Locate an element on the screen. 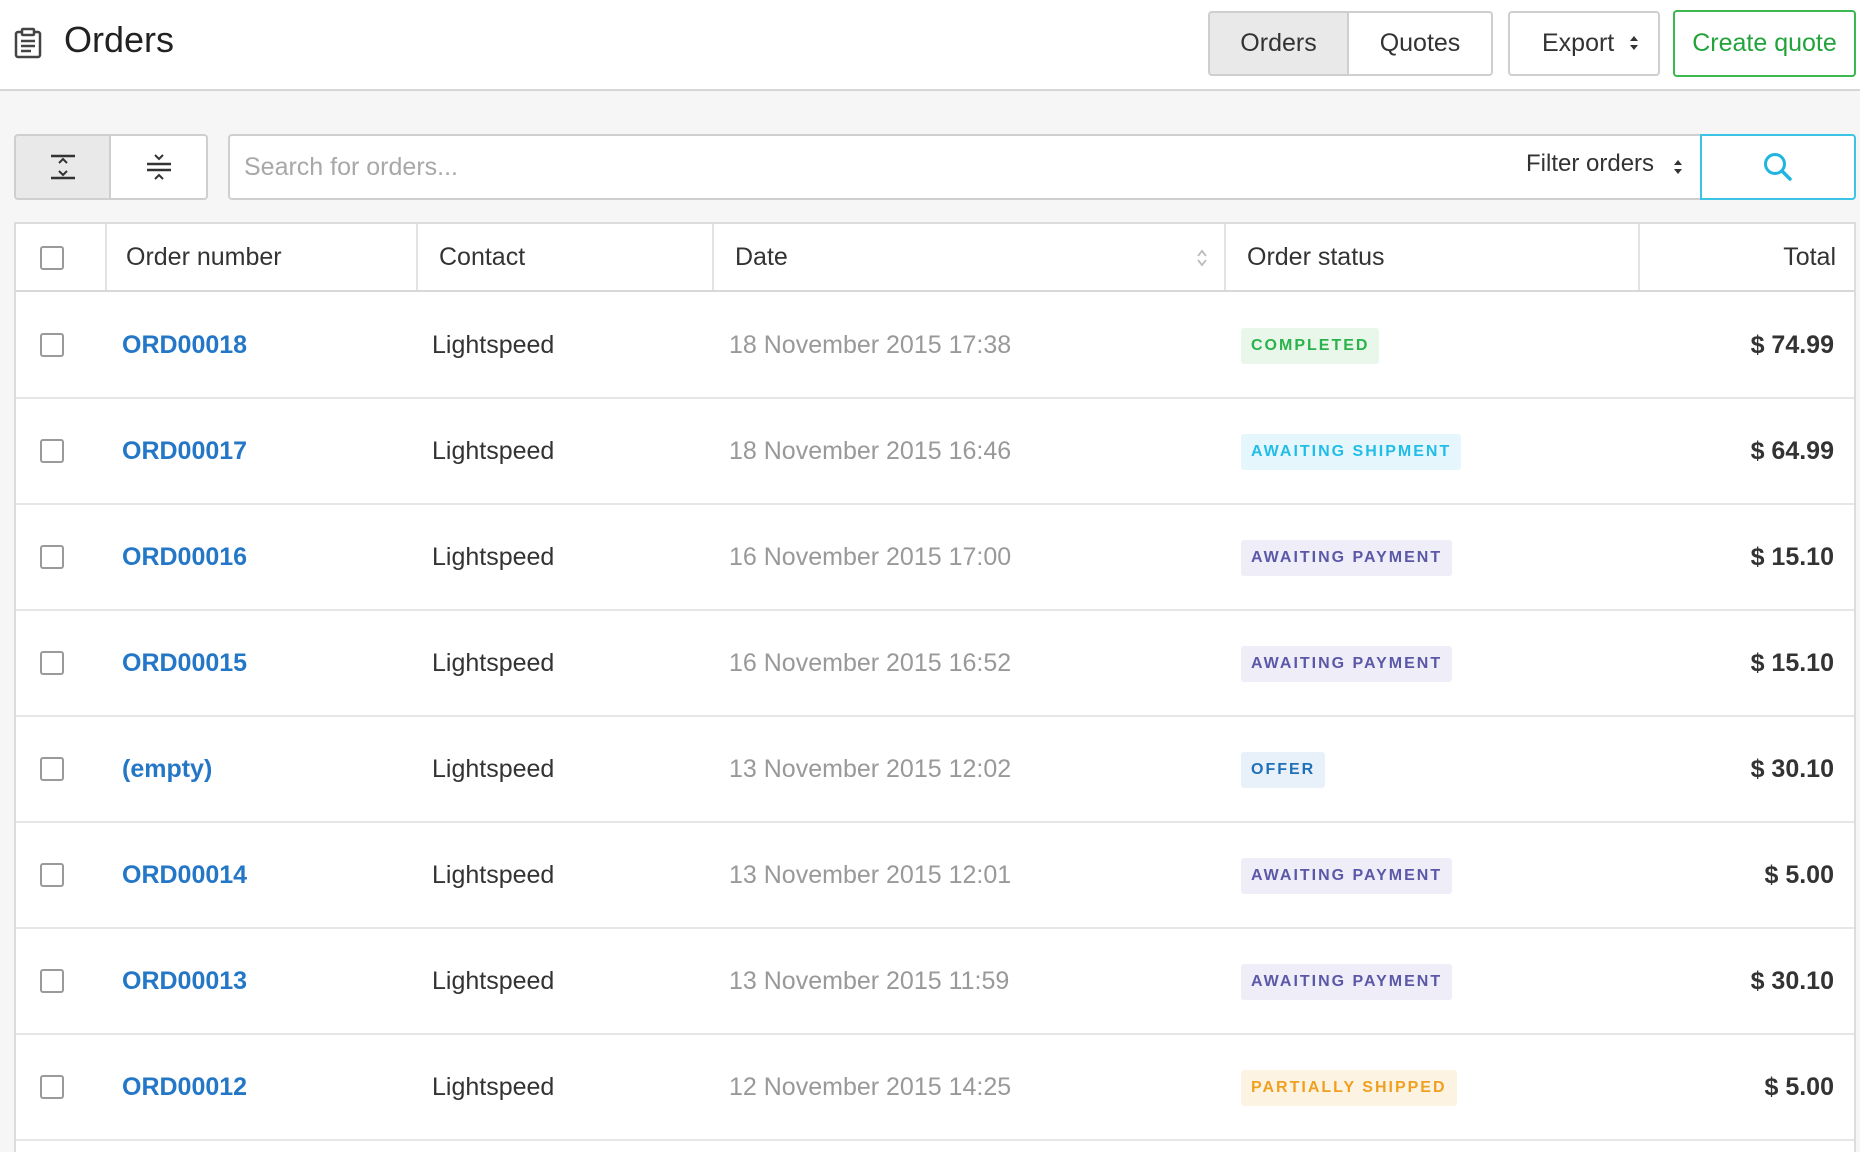 Image resolution: width=1860 pixels, height=1152 pixels. filter-orders-label: Filter orders is located at coordinates (1590, 163).